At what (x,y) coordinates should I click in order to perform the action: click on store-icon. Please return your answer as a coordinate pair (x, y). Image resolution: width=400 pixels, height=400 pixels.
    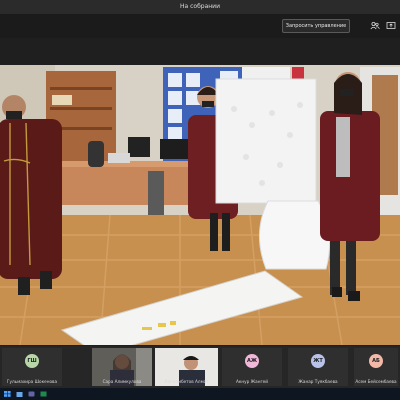
    Looking at the image, I should click on (19, 394).